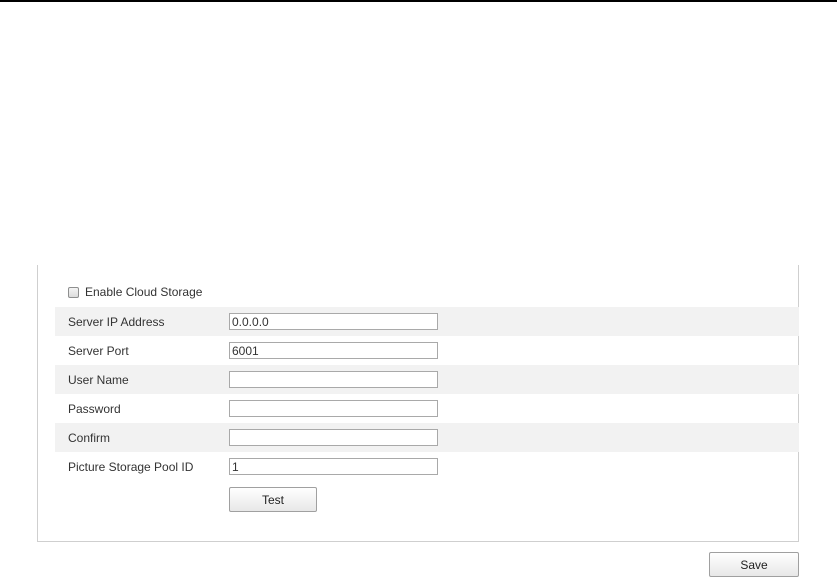 The width and height of the screenshot is (837, 579). I want to click on server-port-input, so click(333, 350).